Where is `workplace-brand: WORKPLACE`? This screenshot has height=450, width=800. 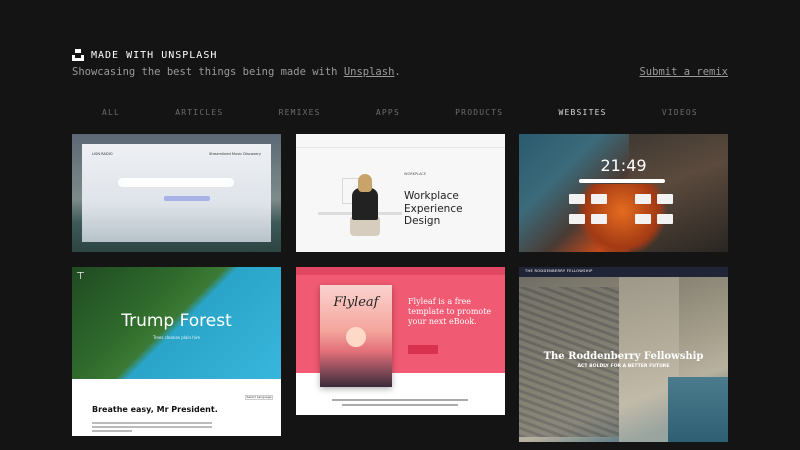
workplace-brand: WORKPLACE is located at coordinates (415, 174).